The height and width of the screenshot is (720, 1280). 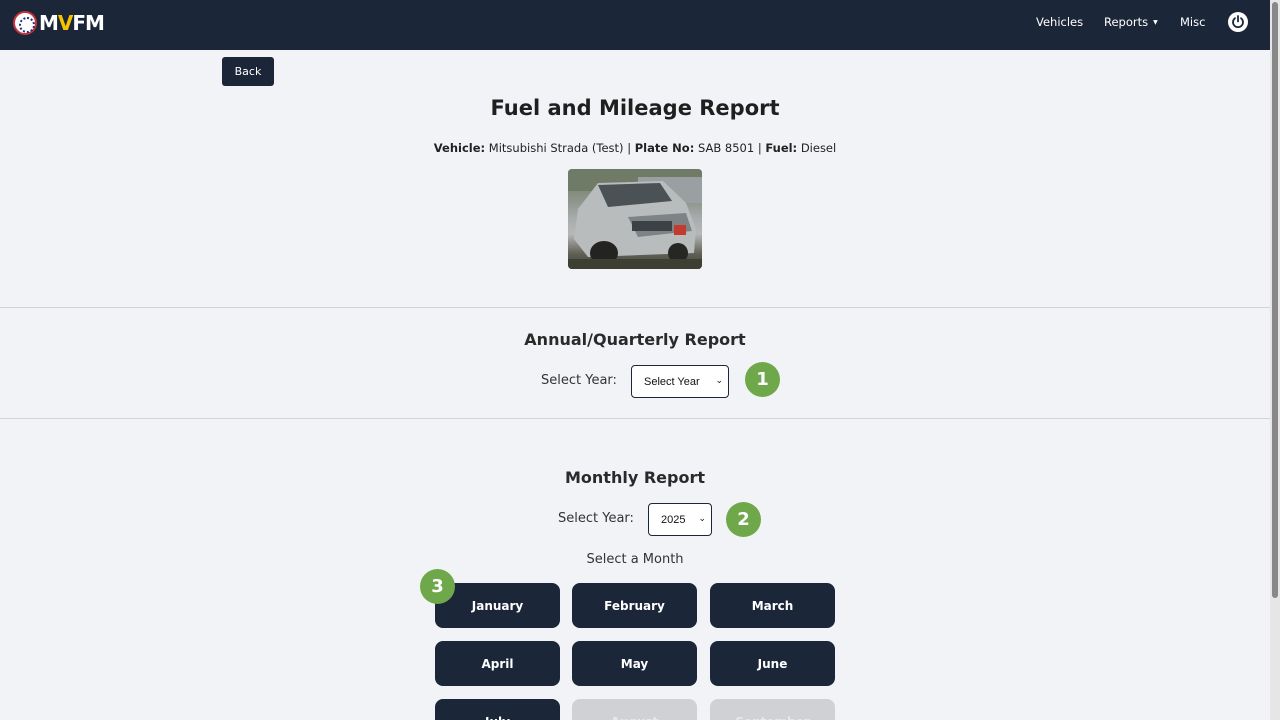 What do you see at coordinates (556, 148) in the screenshot?
I see `vehicle-value: Mitsubishi Strada (Test)` at bounding box center [556, 148].